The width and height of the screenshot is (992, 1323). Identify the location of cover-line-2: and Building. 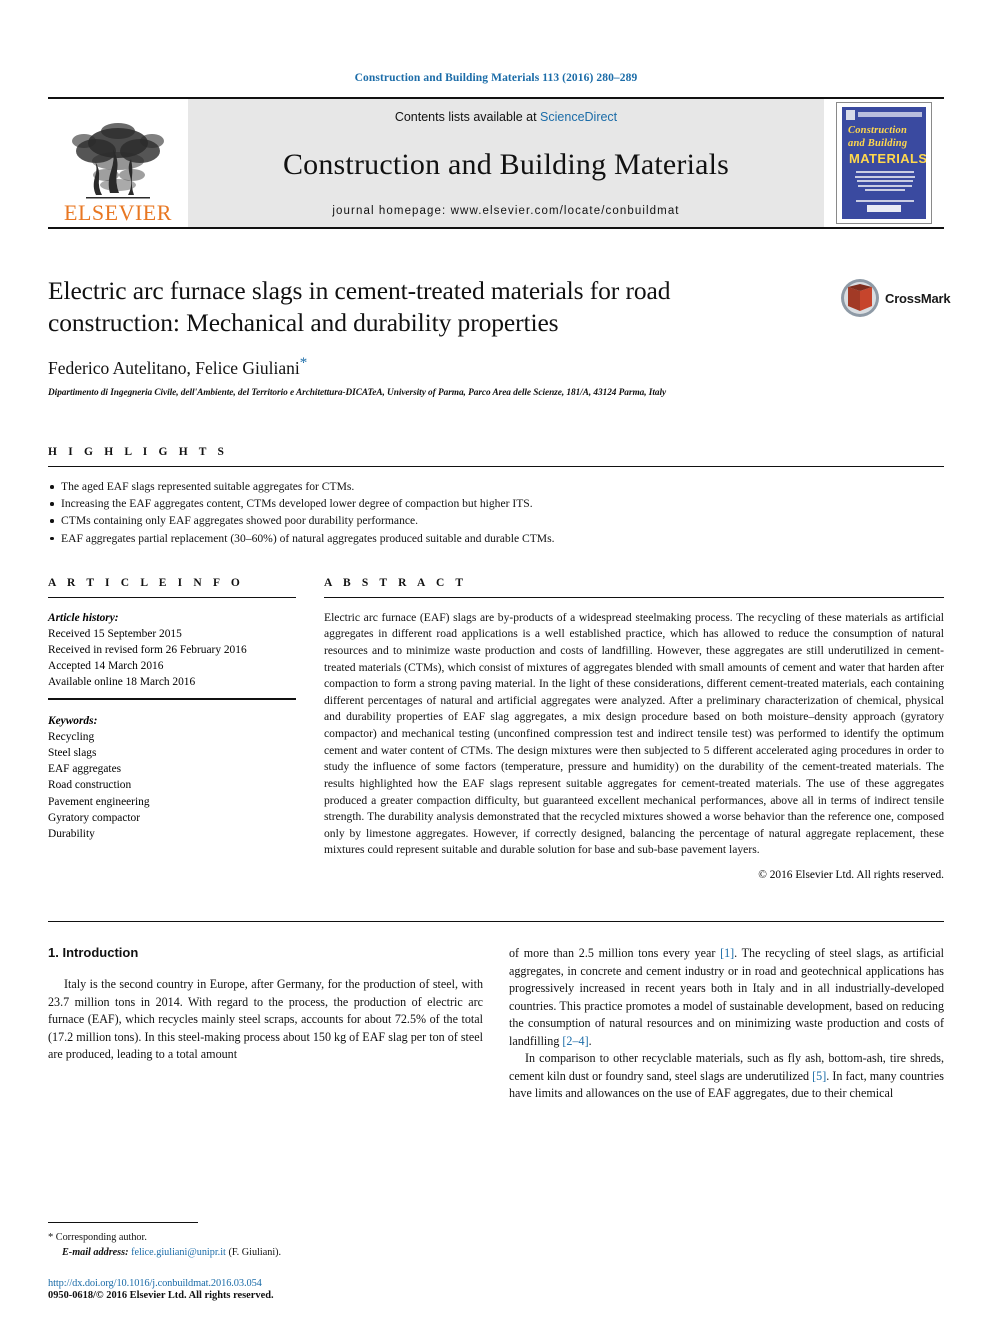
(878, 143).